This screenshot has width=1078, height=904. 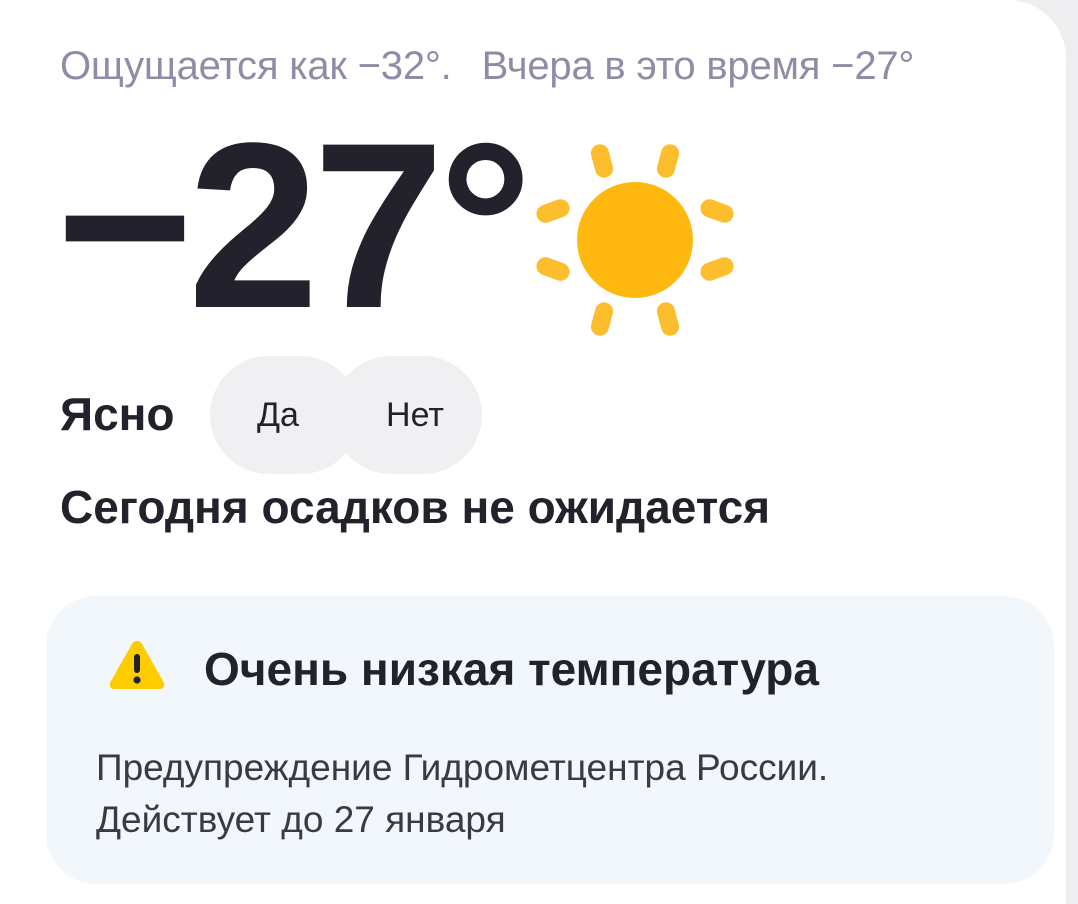 I want to click on condition-label: Ясно, so click(x=117, y=414).